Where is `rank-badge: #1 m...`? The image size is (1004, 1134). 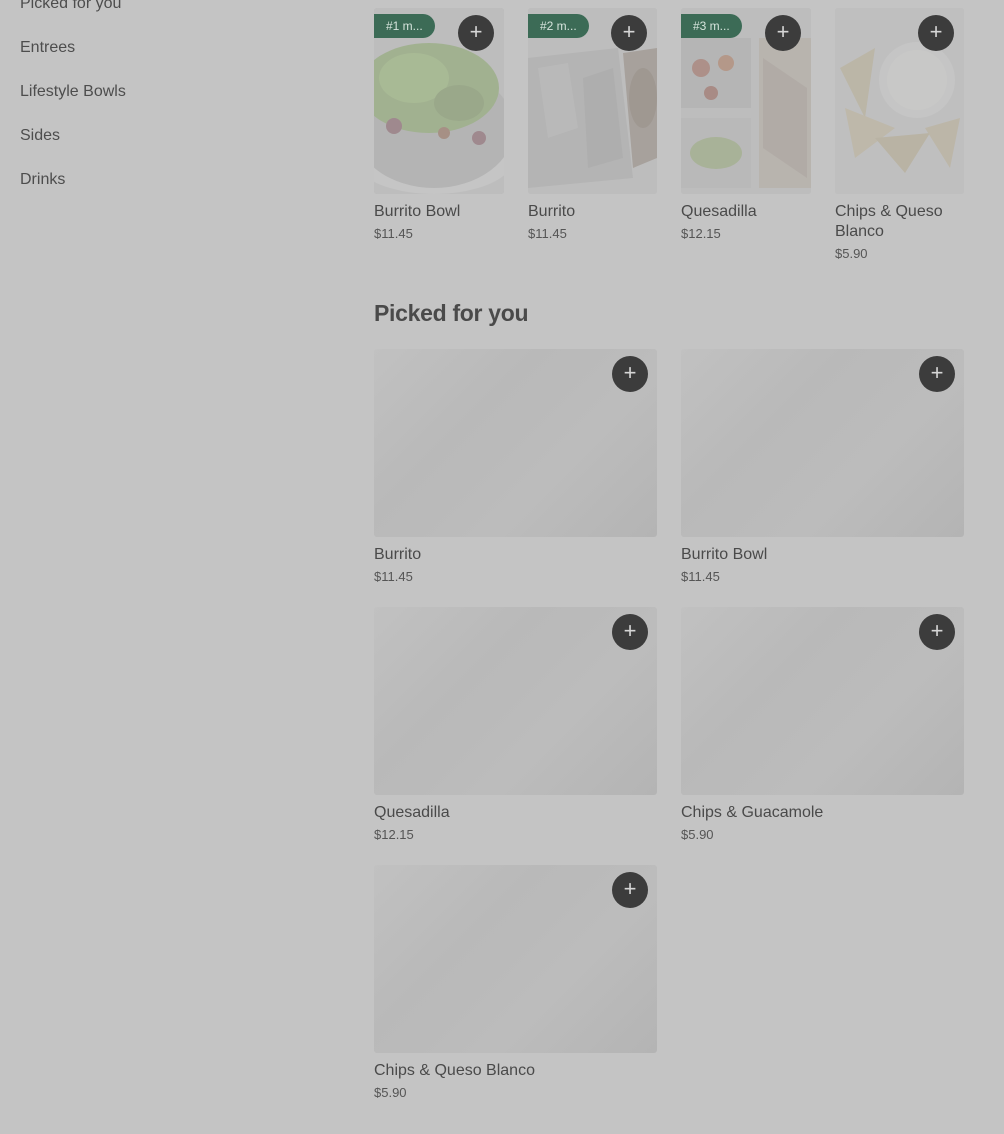 rank-badge: #1 m... is located at coordinates (404, 26).